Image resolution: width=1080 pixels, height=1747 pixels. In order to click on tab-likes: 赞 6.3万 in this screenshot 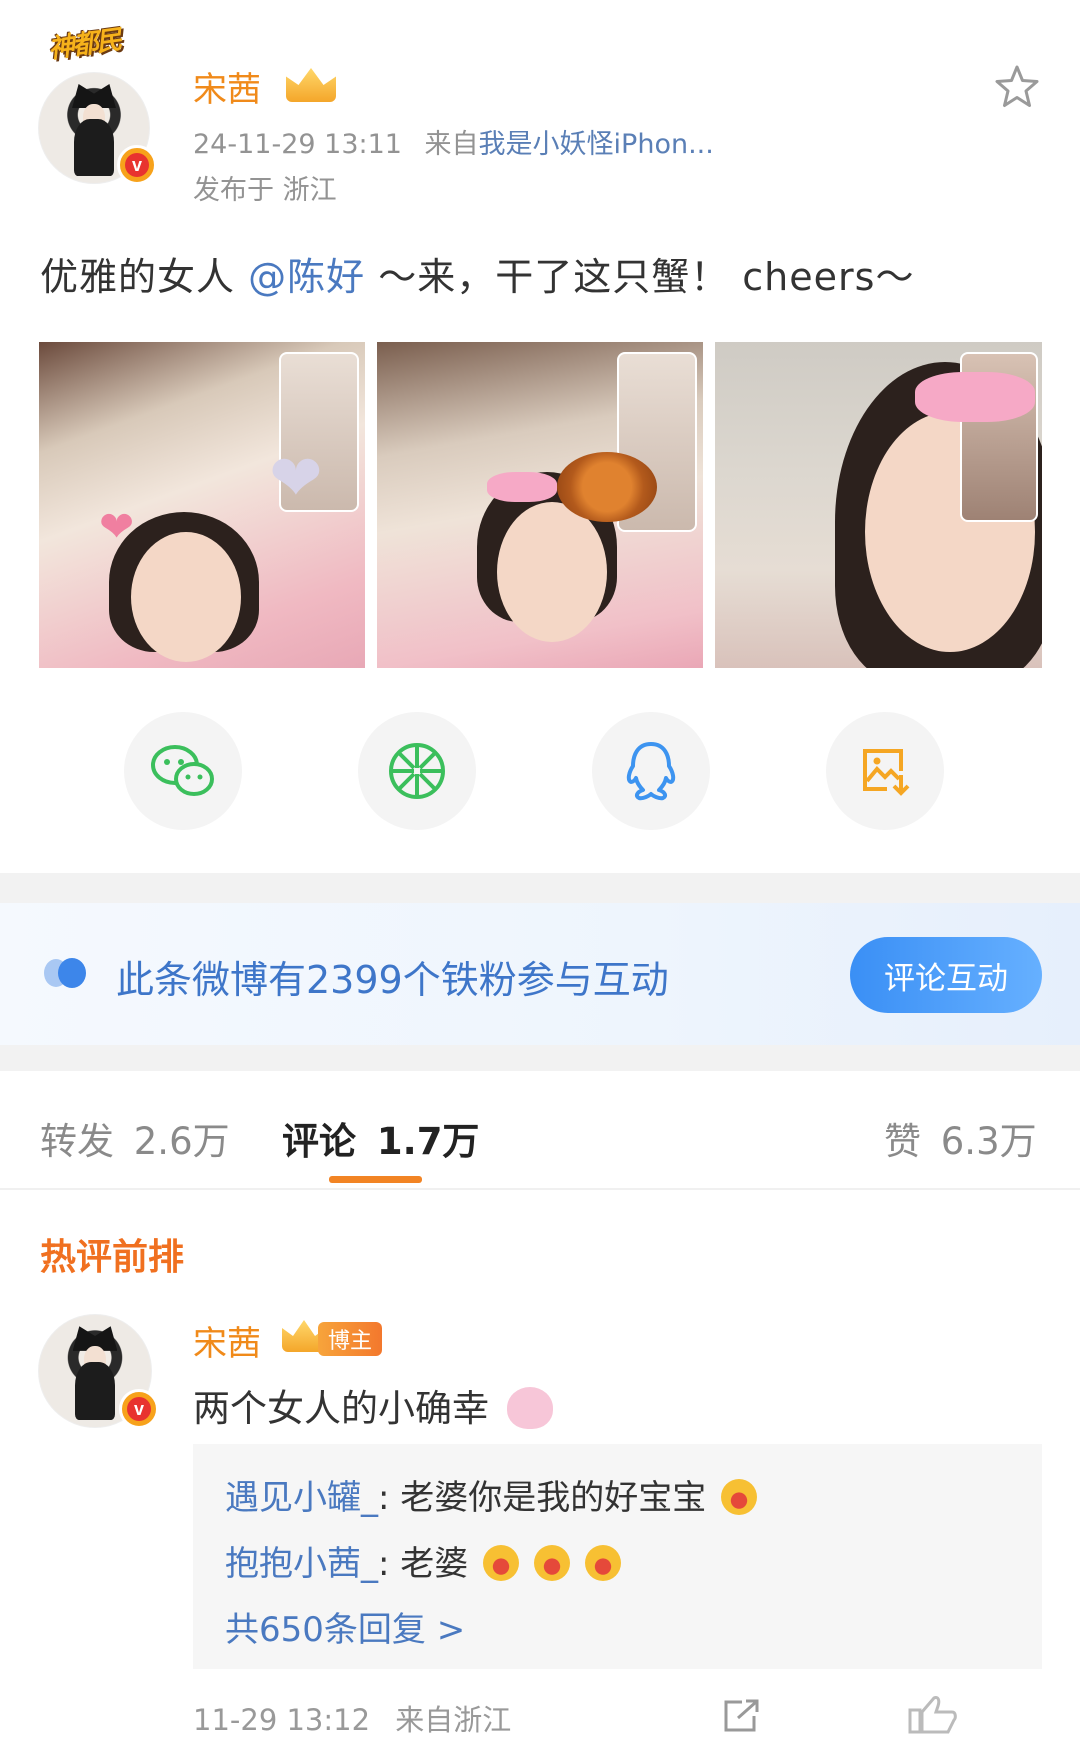, I will do `click(960, 1138)`.